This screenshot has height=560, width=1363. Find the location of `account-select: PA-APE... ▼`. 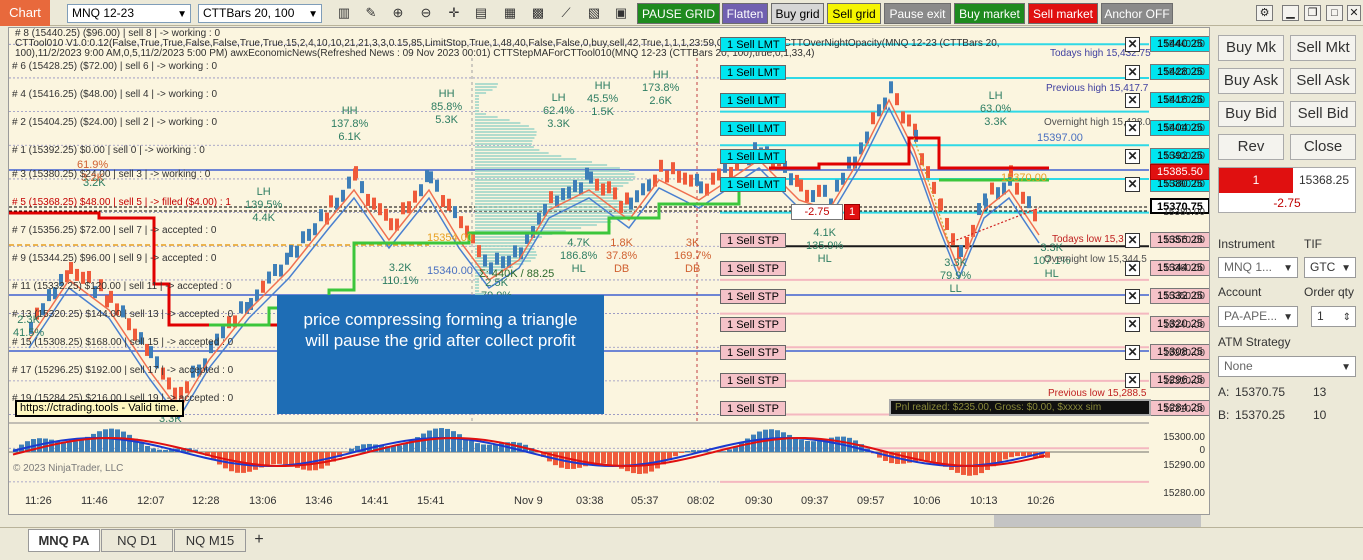

account-select: PA-APE... ▼ is located at coordinates (1258, 316).